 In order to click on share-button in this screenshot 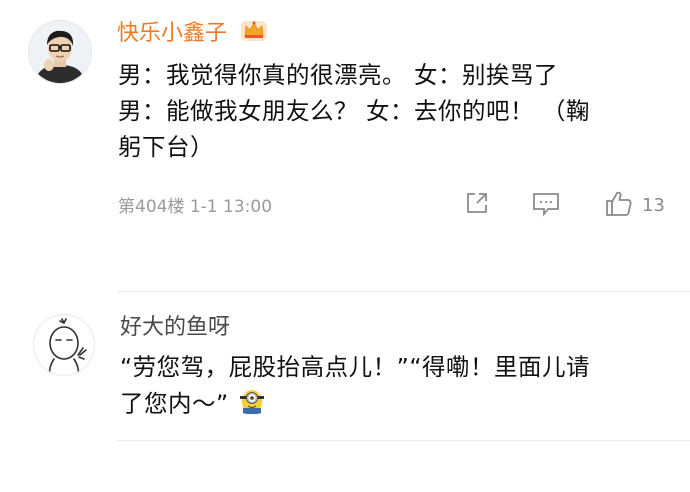, I will do `click(477, 205)`.